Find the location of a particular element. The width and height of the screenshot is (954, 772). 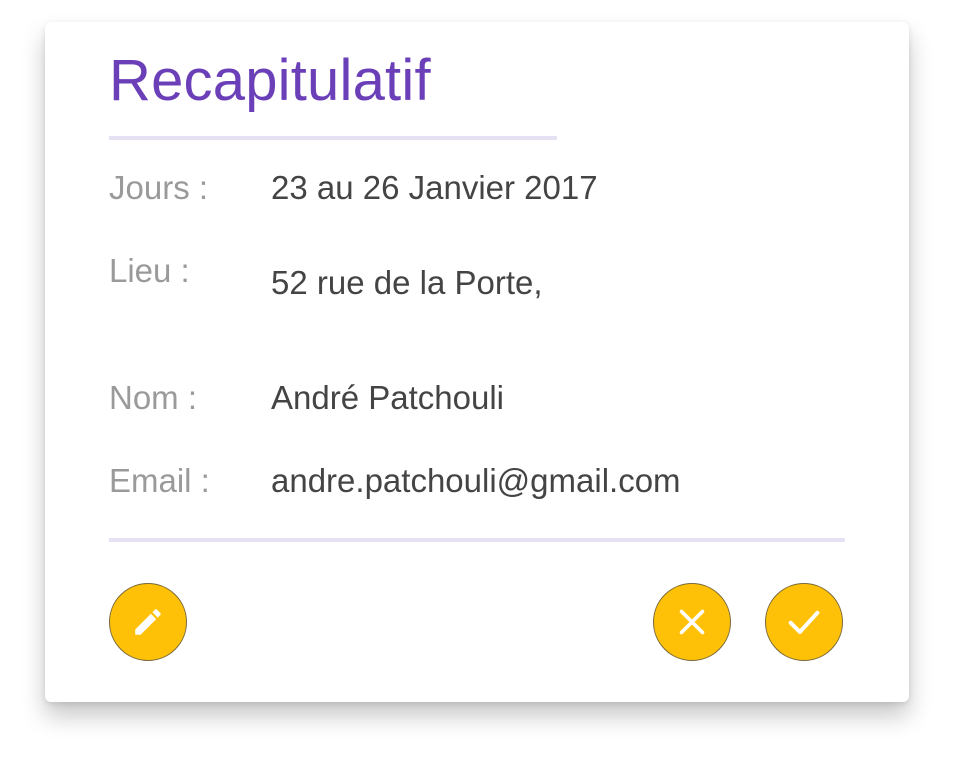

edit-button is located at coordinates (148, 622).